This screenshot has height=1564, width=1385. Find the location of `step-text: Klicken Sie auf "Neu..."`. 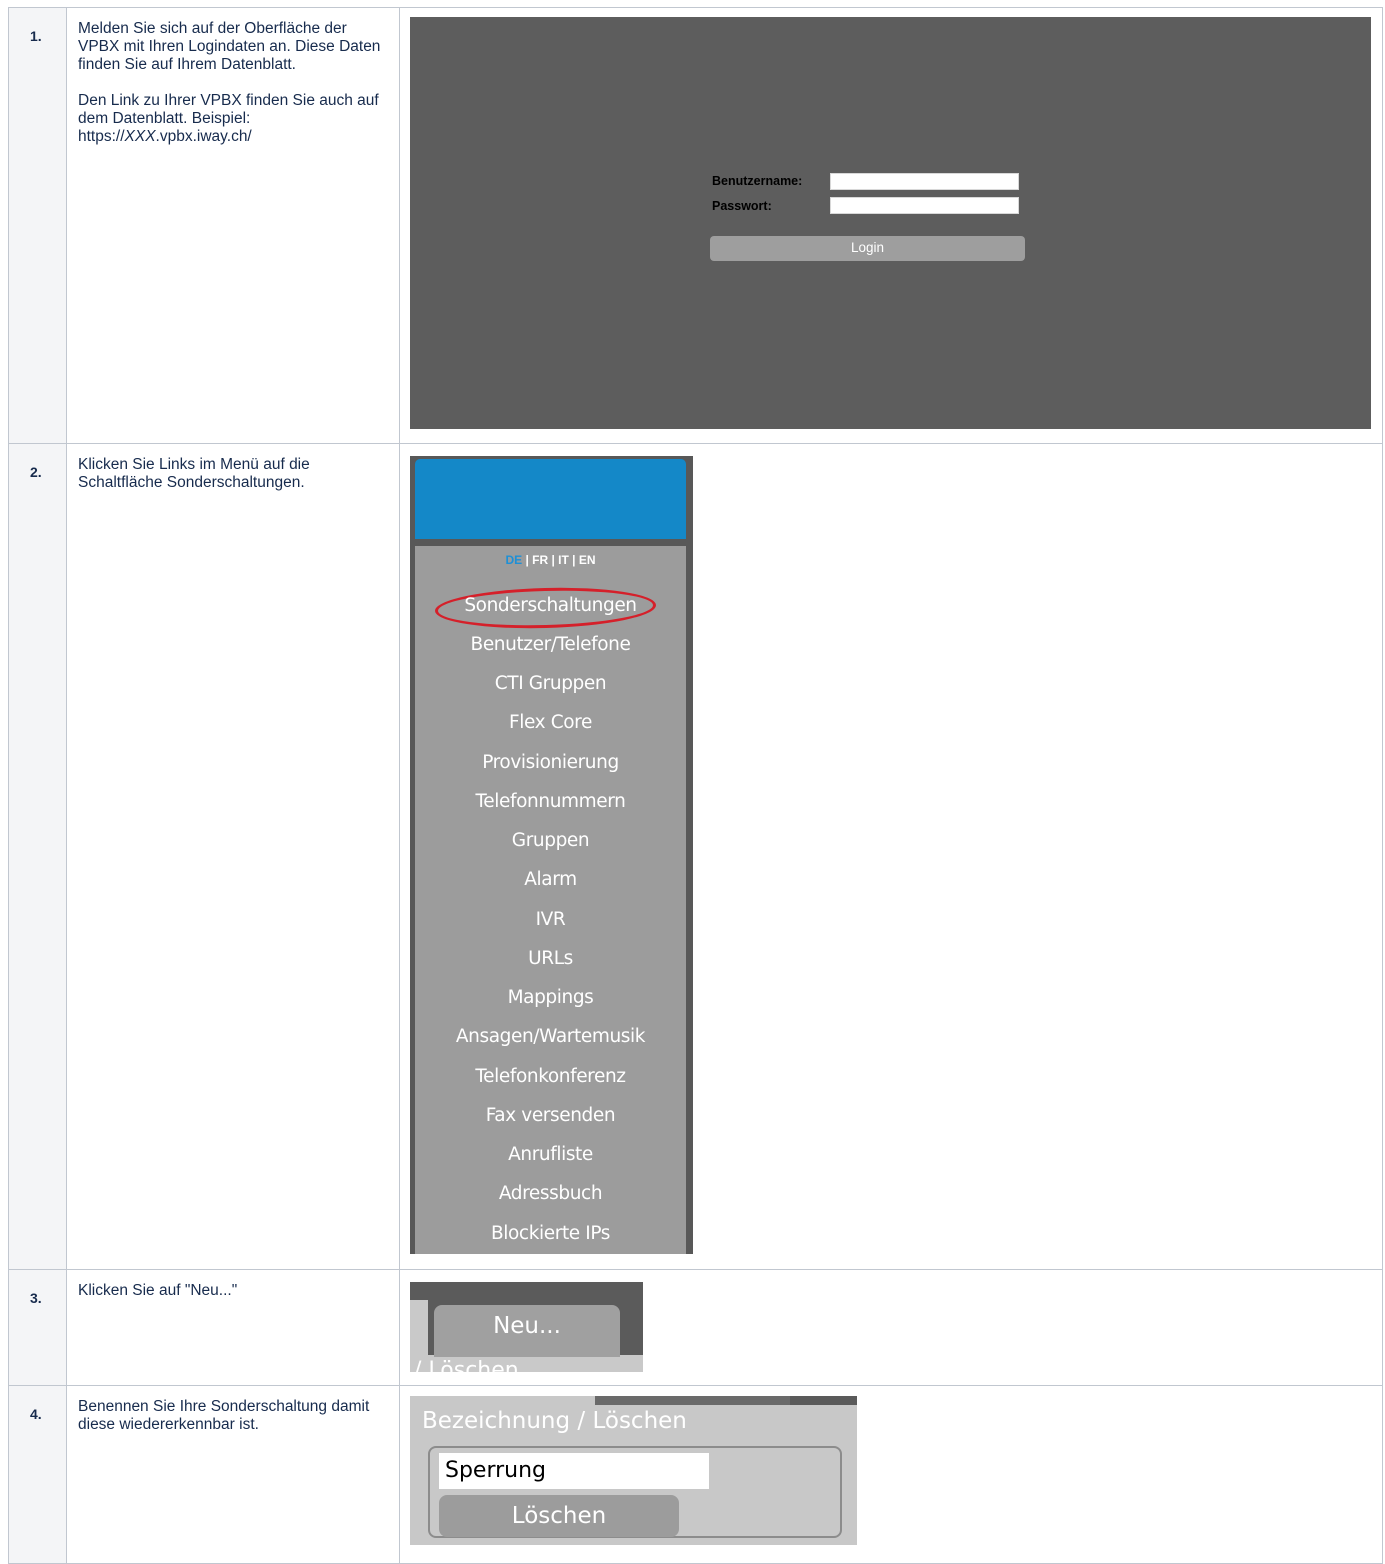

step-text: Klicken Sie auf "Neu..." is located at coordinates (158, 1290).